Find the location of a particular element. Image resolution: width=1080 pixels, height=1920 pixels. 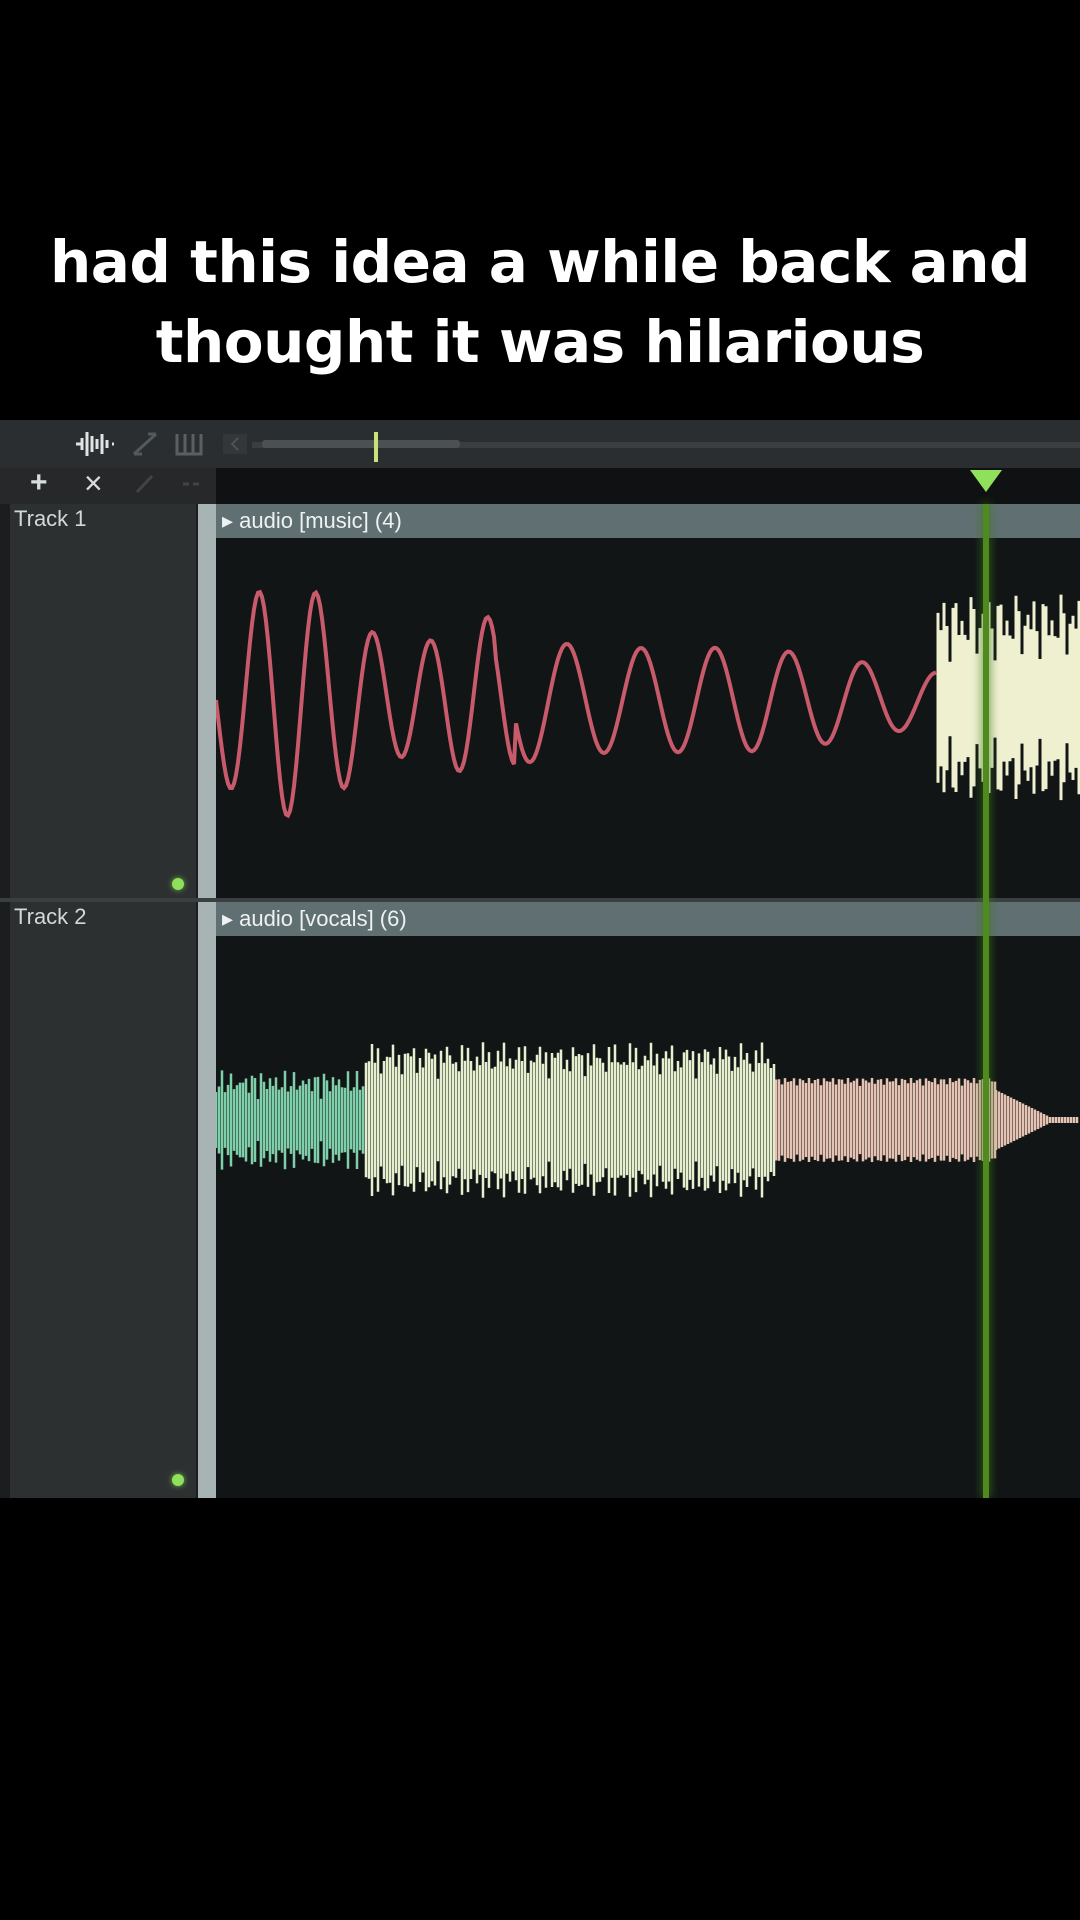

track-label-2: Track 2 is located at coordinates (50, 916).